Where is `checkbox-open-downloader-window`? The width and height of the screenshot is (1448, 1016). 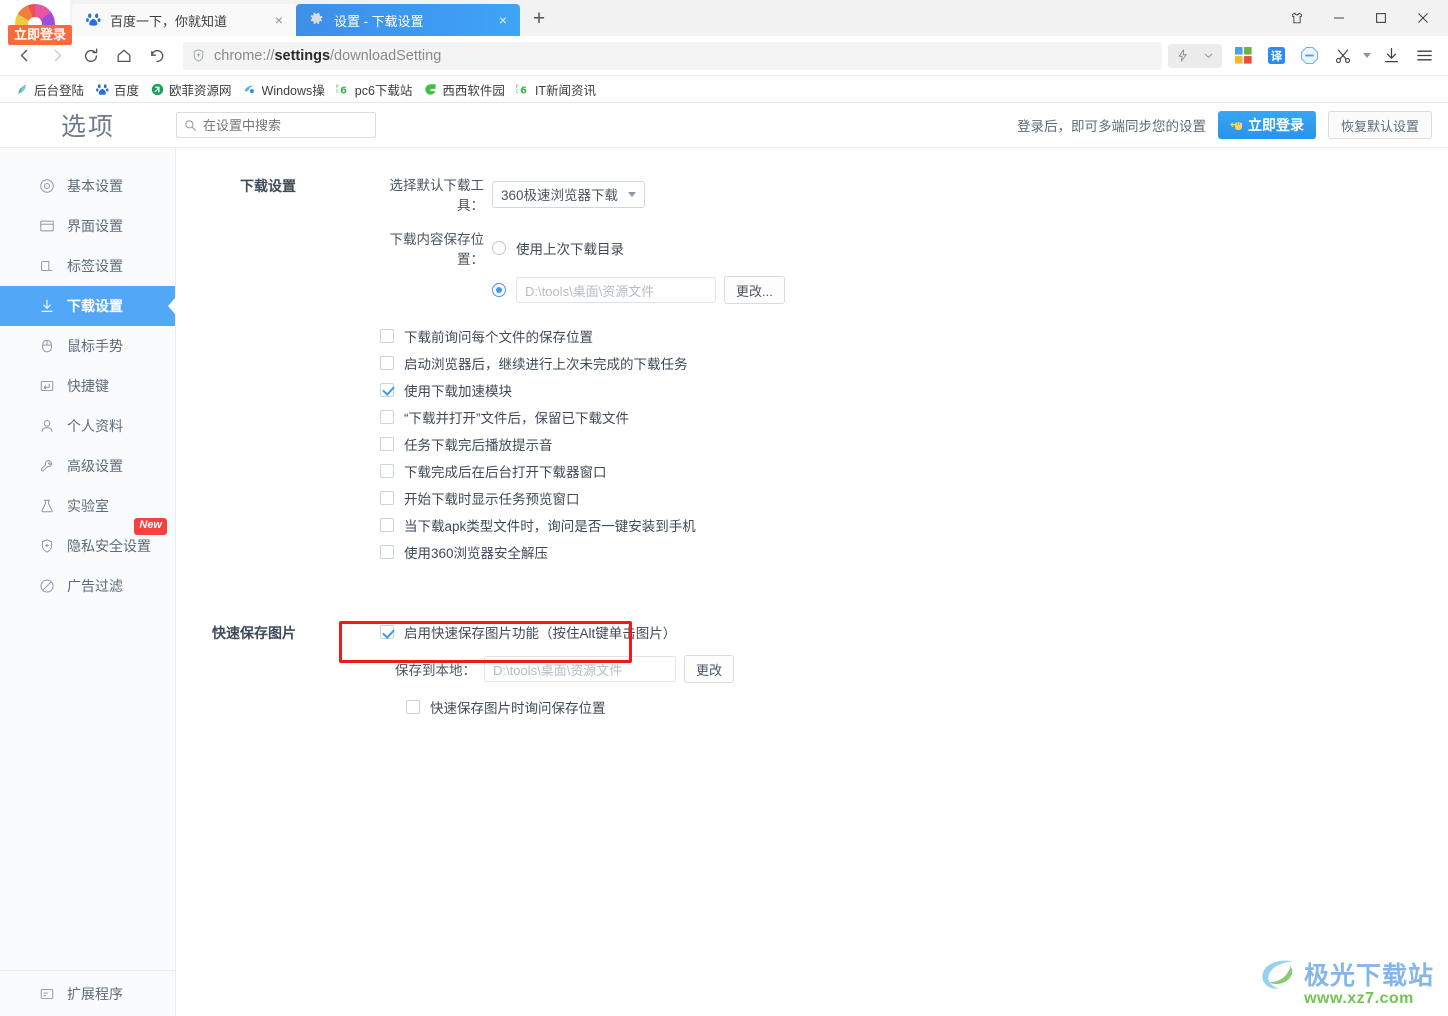
checkbox-open-downloader-window is located at coordinates (387, 470).